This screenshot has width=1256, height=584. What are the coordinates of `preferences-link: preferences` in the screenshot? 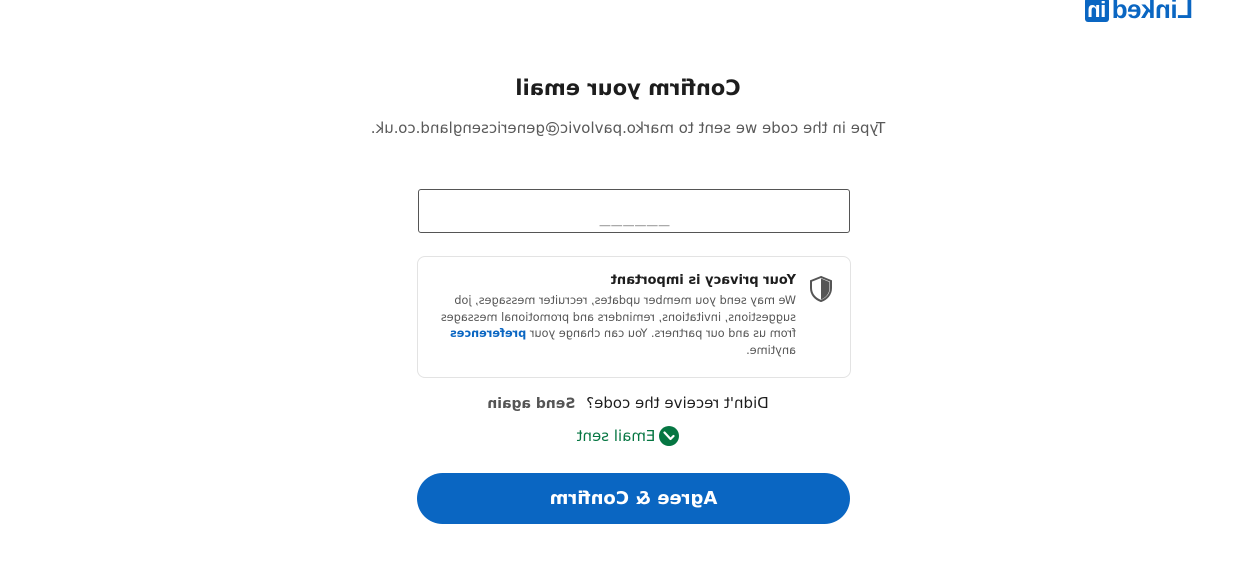 It's located at (488, 333).